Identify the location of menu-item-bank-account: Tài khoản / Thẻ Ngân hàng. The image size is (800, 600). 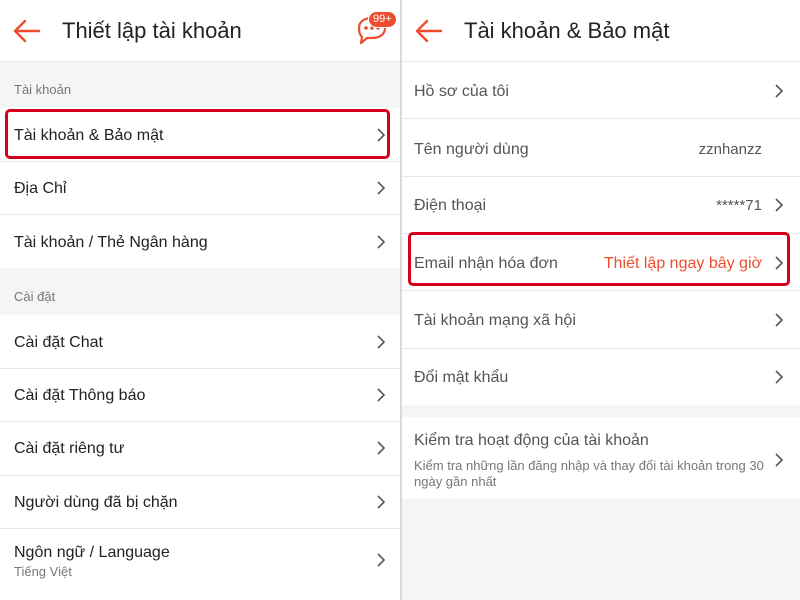
(200, 241).